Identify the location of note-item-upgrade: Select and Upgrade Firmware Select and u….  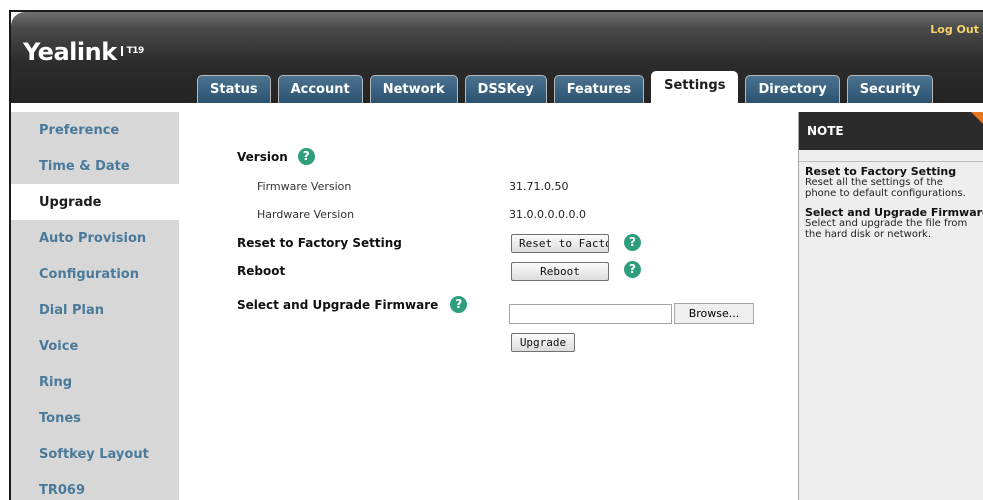
(894, 223).